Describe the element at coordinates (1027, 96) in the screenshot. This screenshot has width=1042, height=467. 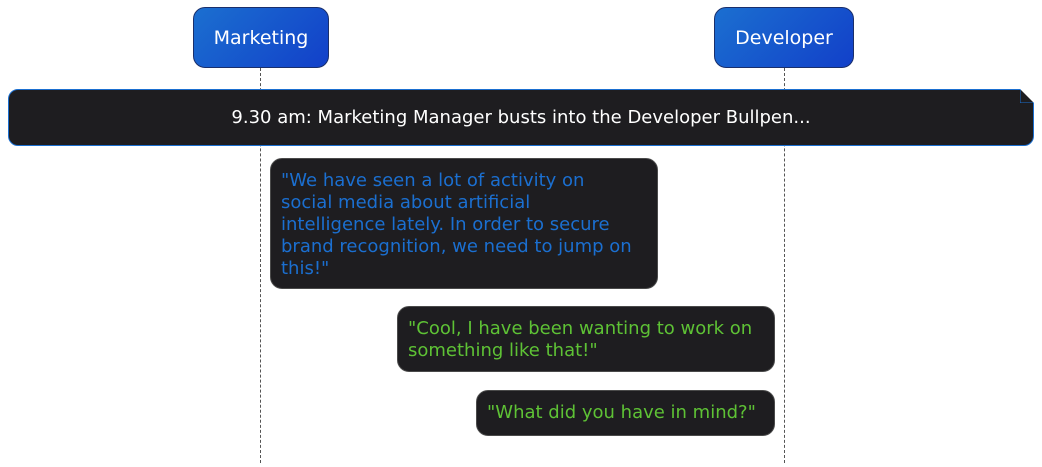
I see `note-fold-corner` at that location.